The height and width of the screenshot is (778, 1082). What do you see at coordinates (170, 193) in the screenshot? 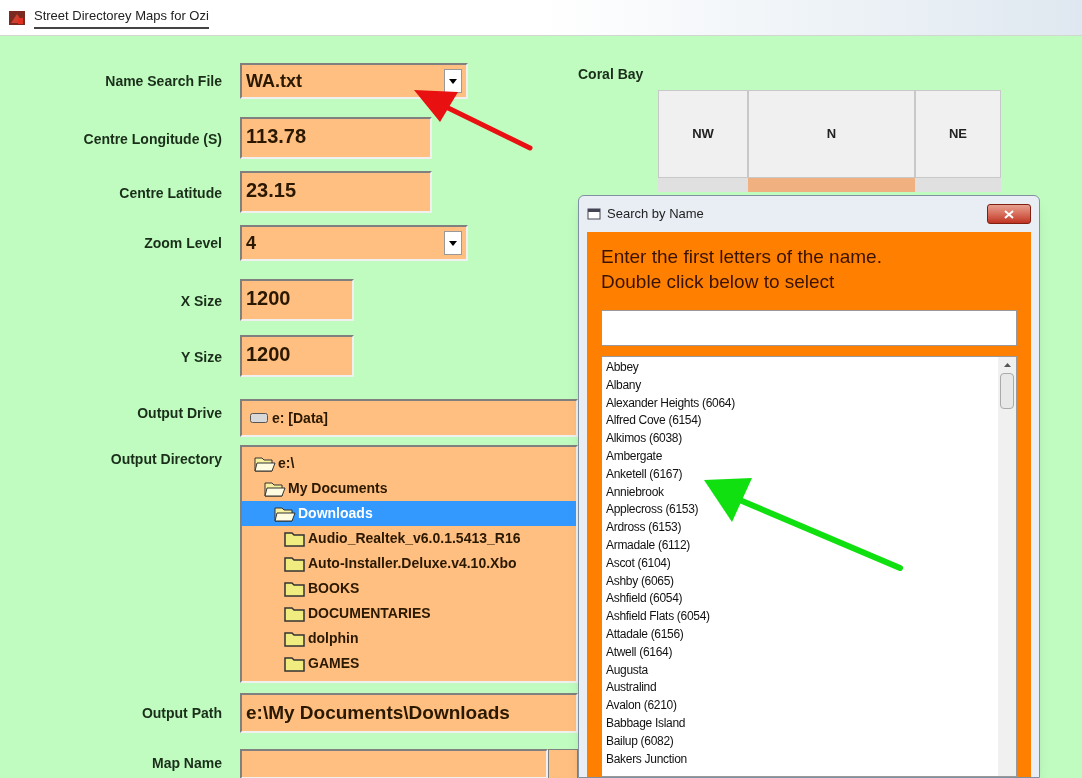
I see `field-label: Centre Latitude` at bounding box center [170, 193].